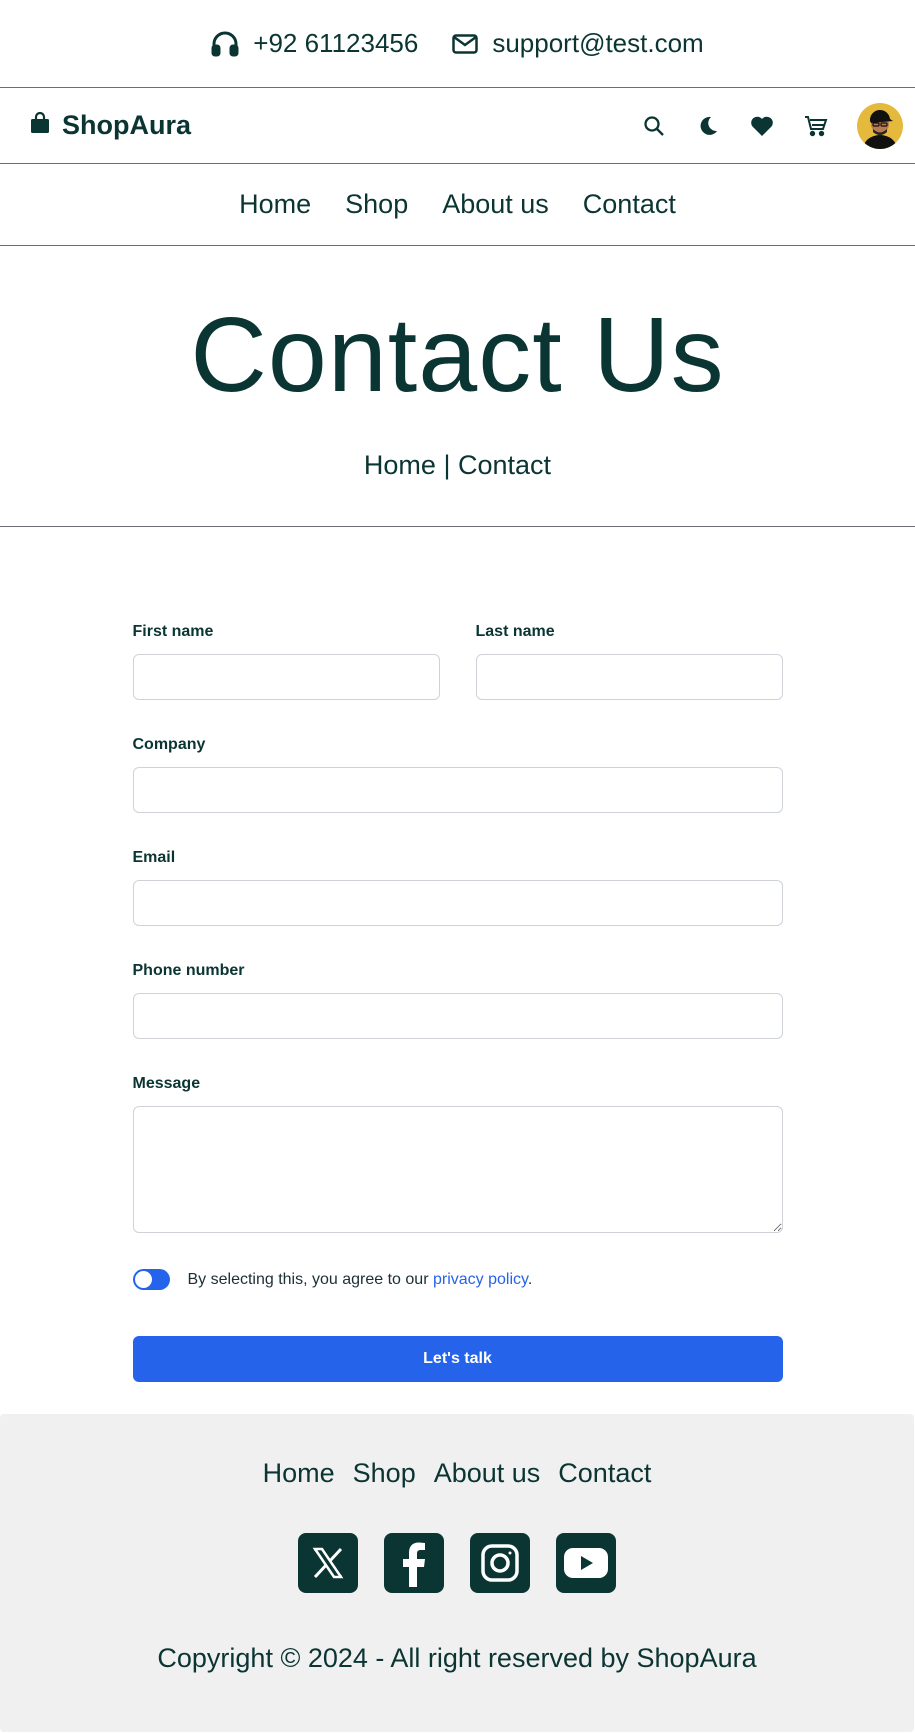 The image size is (915, 1734). Describe the element at coordinates (480, 1279) in the screenshot. I see `privacy-policy-link: privacy policy` at that location.